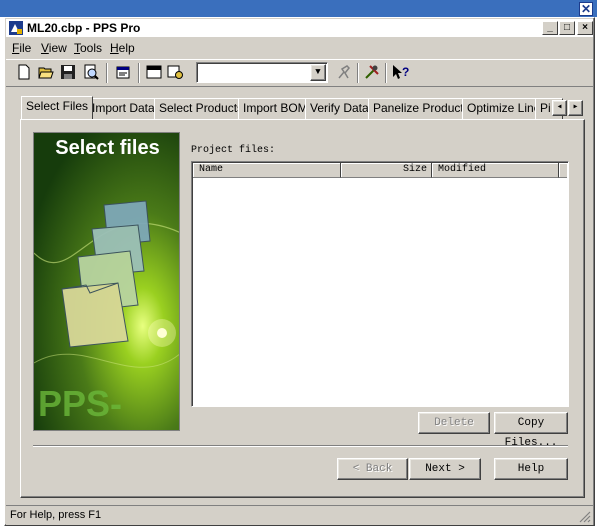 The width and height of the screenshot is (597, 528). Describe the element at coordinates (175, 72) in the screenshot. I see `settings-icon` at that location.